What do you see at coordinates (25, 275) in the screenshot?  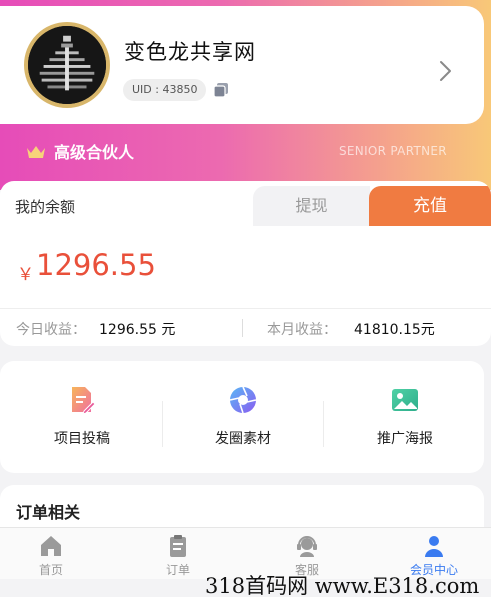 I see `currency-symbol: ￥` at bounding box center [25, 275].